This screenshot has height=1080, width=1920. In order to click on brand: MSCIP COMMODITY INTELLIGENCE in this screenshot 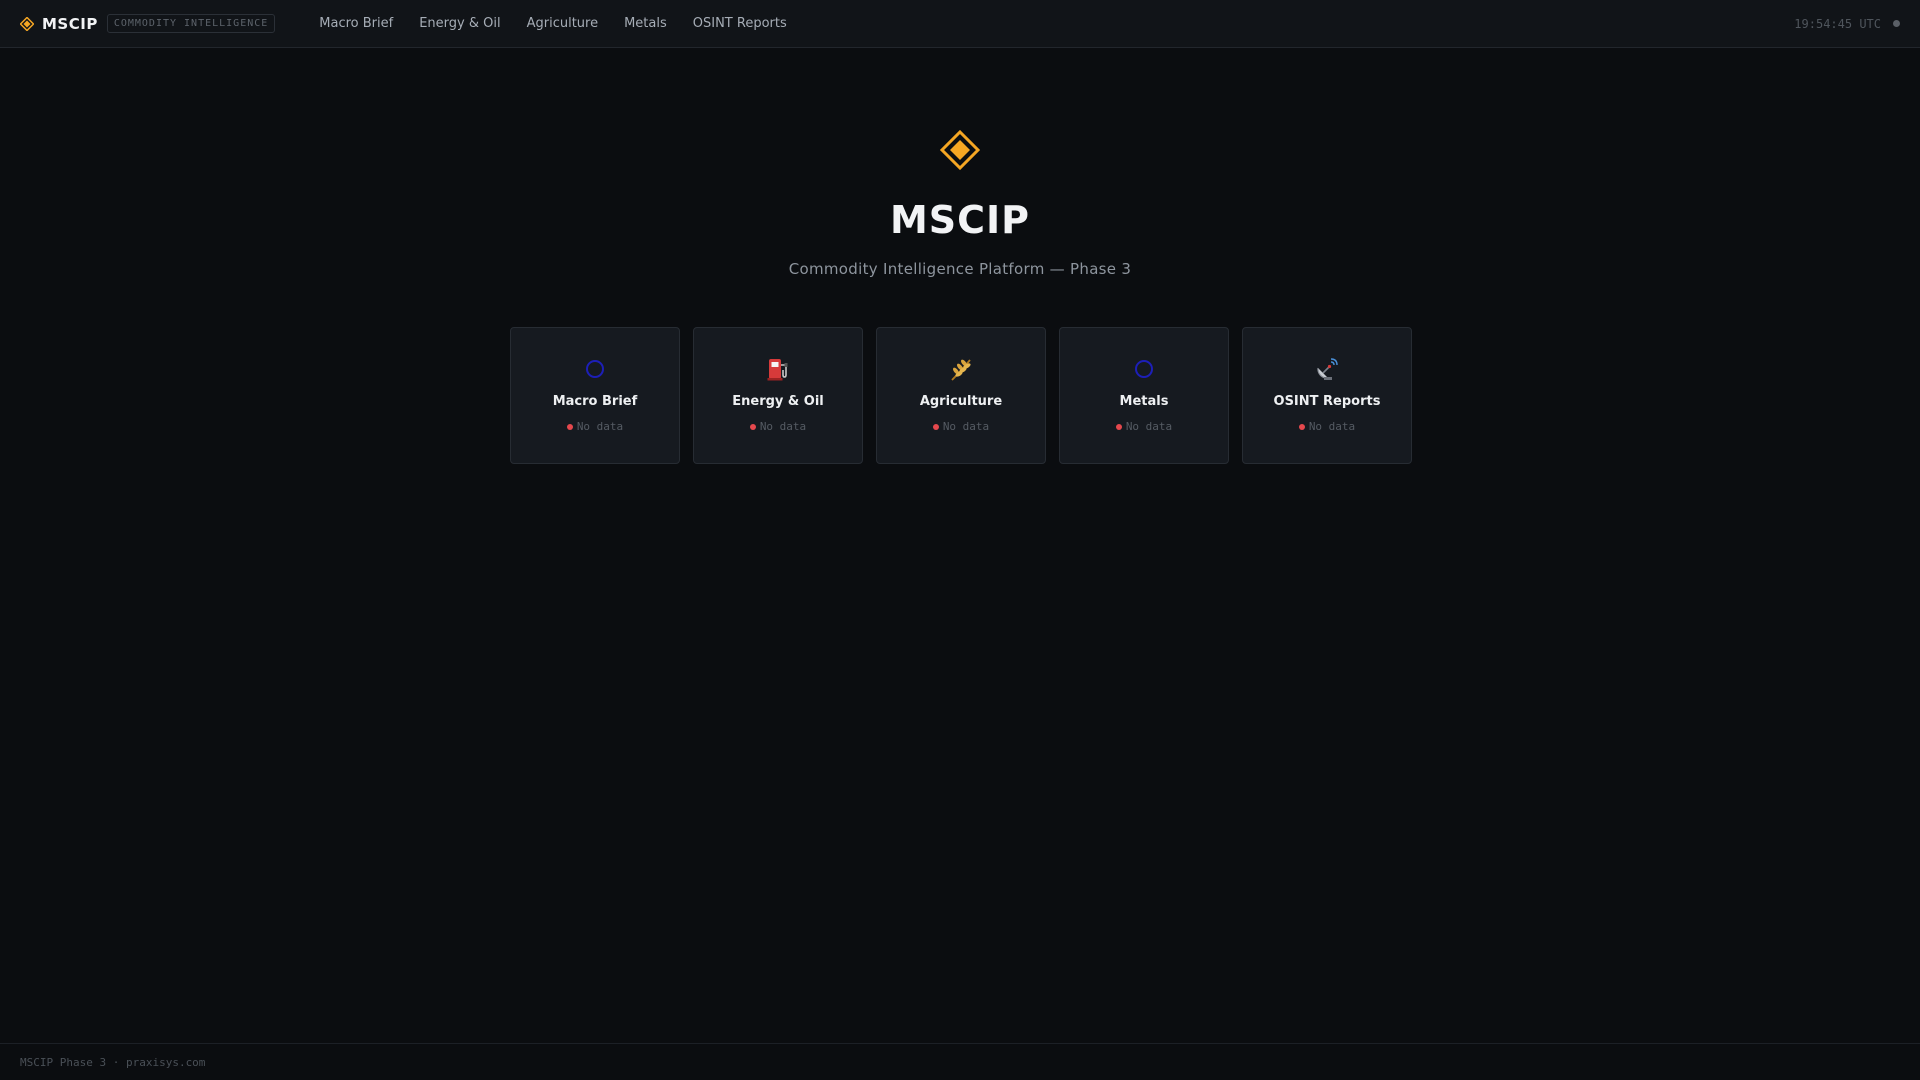, I will do `click(148, 23)`.